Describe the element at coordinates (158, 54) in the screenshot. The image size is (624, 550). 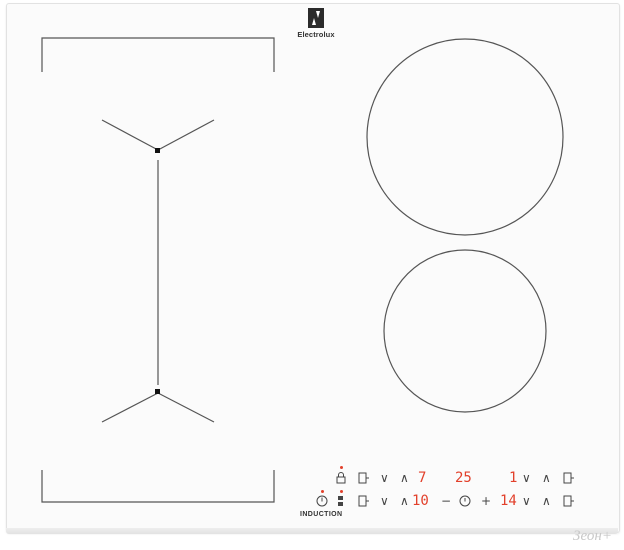
I see `bridge-zone-top-corner` at that location.